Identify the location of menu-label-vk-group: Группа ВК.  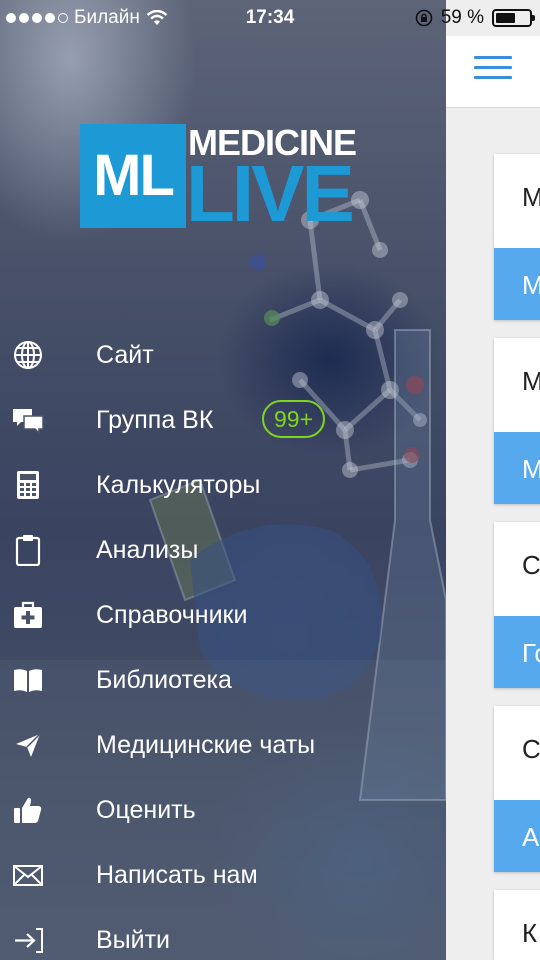
(155, 420).